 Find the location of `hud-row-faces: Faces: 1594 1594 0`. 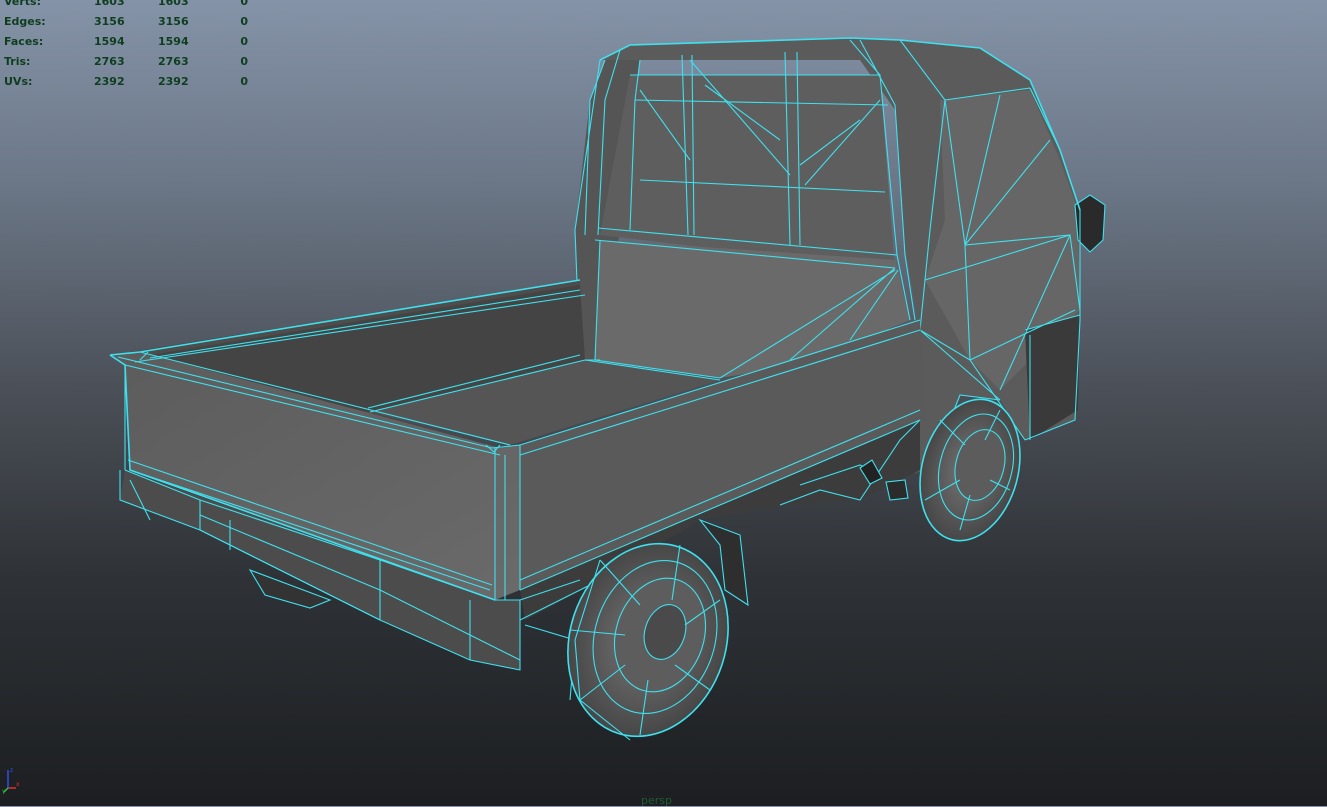

hud-row-faces: Faces: 1594 1594 0 is located at coordinates (130, 42).